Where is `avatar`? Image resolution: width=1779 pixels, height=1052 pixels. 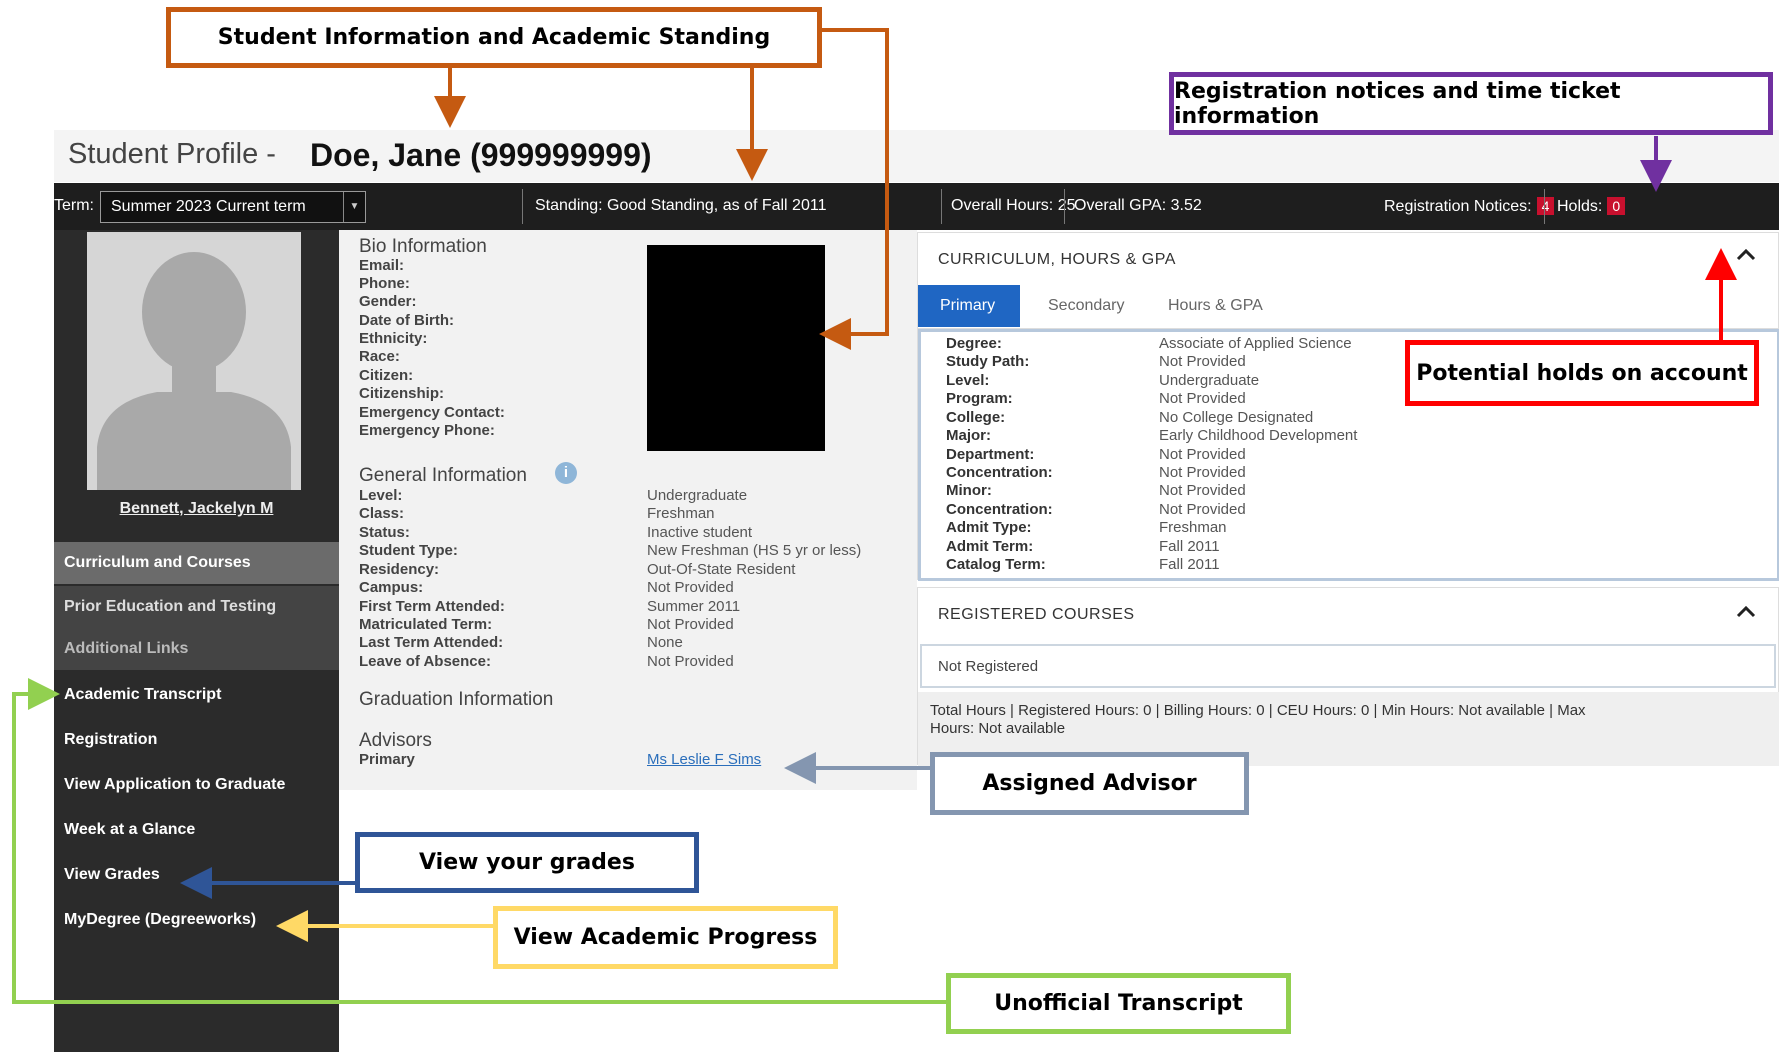
avatar is located at coordinates (194, 361).